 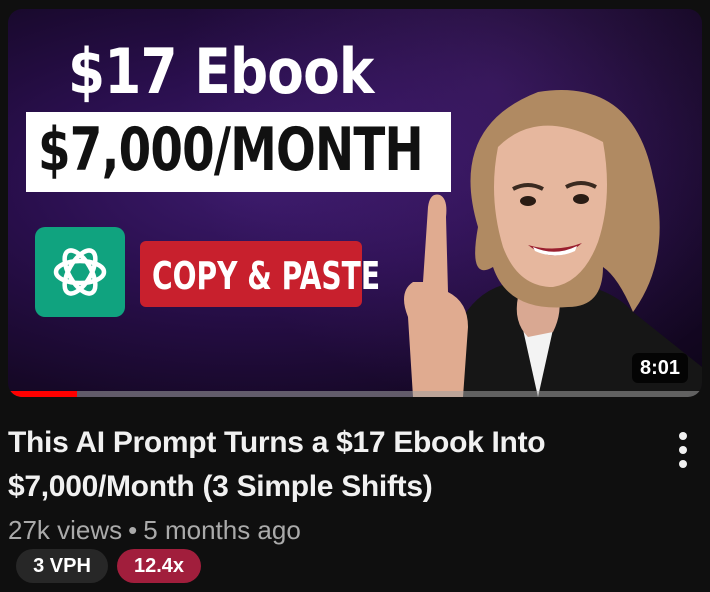 What do you see at coordinates (80, 272) in the screenshot?
I see `chatgpt-logo-icon` at bounding box center [80, 272].